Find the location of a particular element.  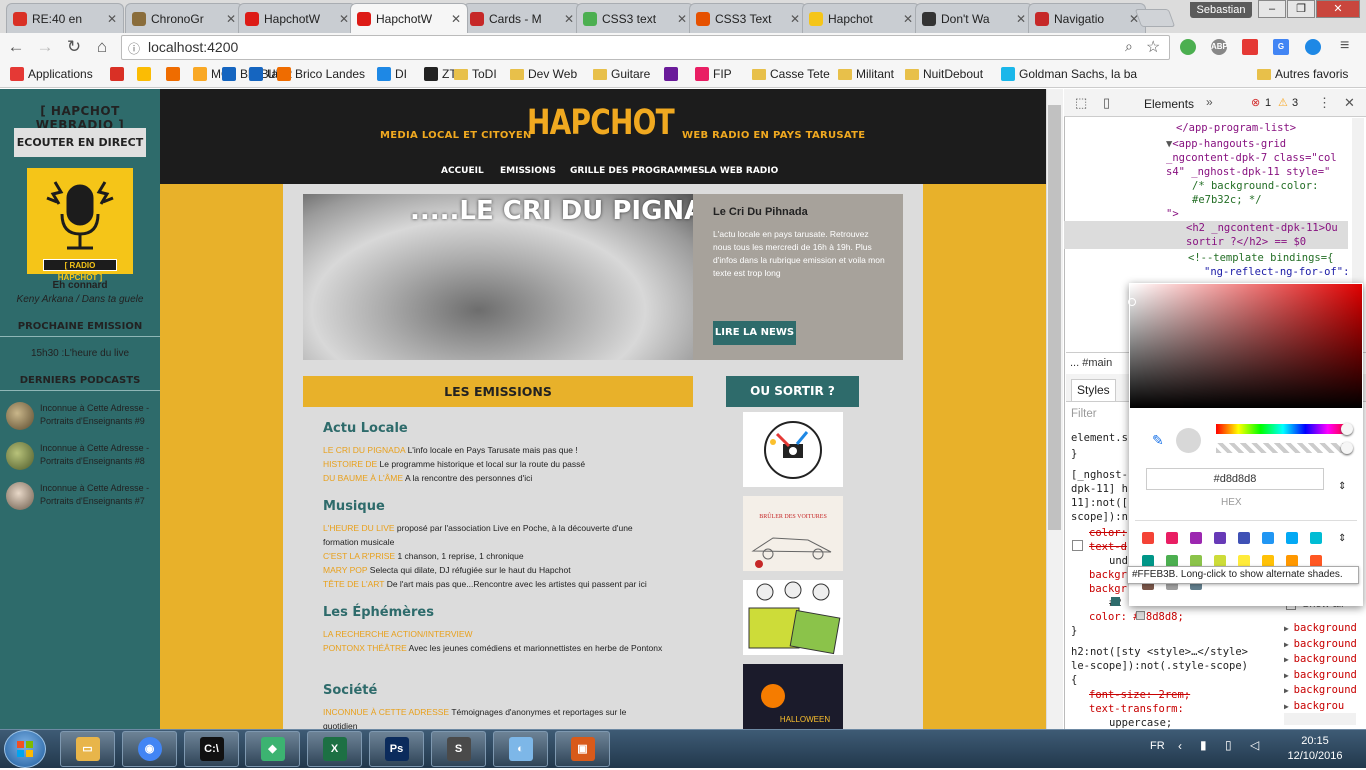

bookmark-folder: ToDI is located at coordinates (475, 74).